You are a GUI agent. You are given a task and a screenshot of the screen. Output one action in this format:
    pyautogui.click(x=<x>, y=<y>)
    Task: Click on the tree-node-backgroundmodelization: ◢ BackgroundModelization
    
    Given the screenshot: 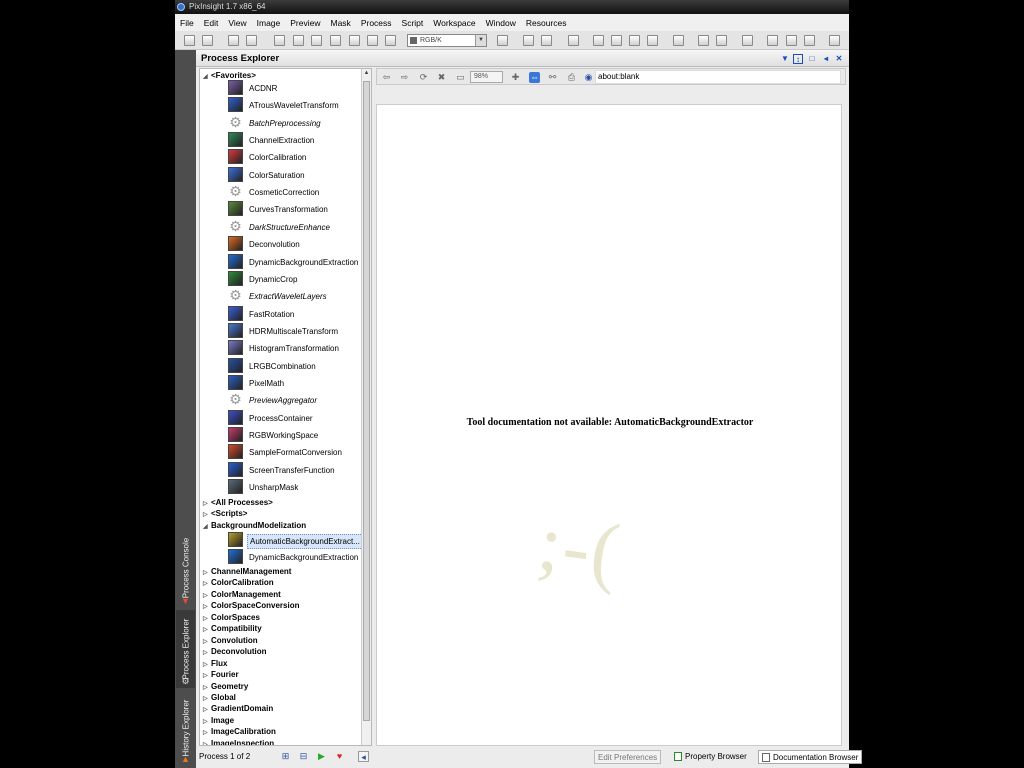 What is the action you would take?
    pyautogui.click(x=254, y=525)
    